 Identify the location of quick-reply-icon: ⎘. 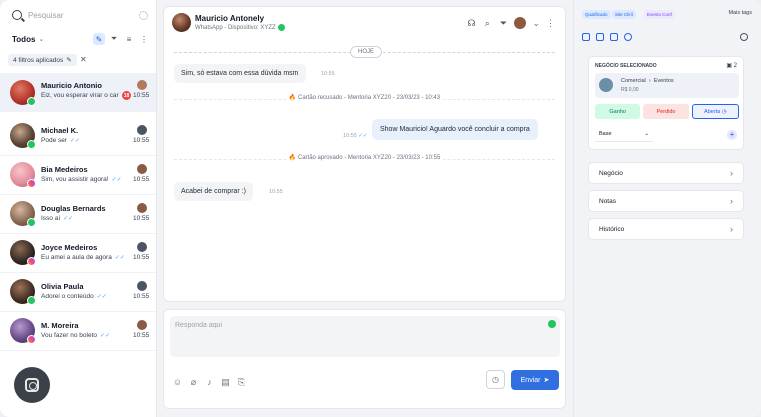
(241, 382).